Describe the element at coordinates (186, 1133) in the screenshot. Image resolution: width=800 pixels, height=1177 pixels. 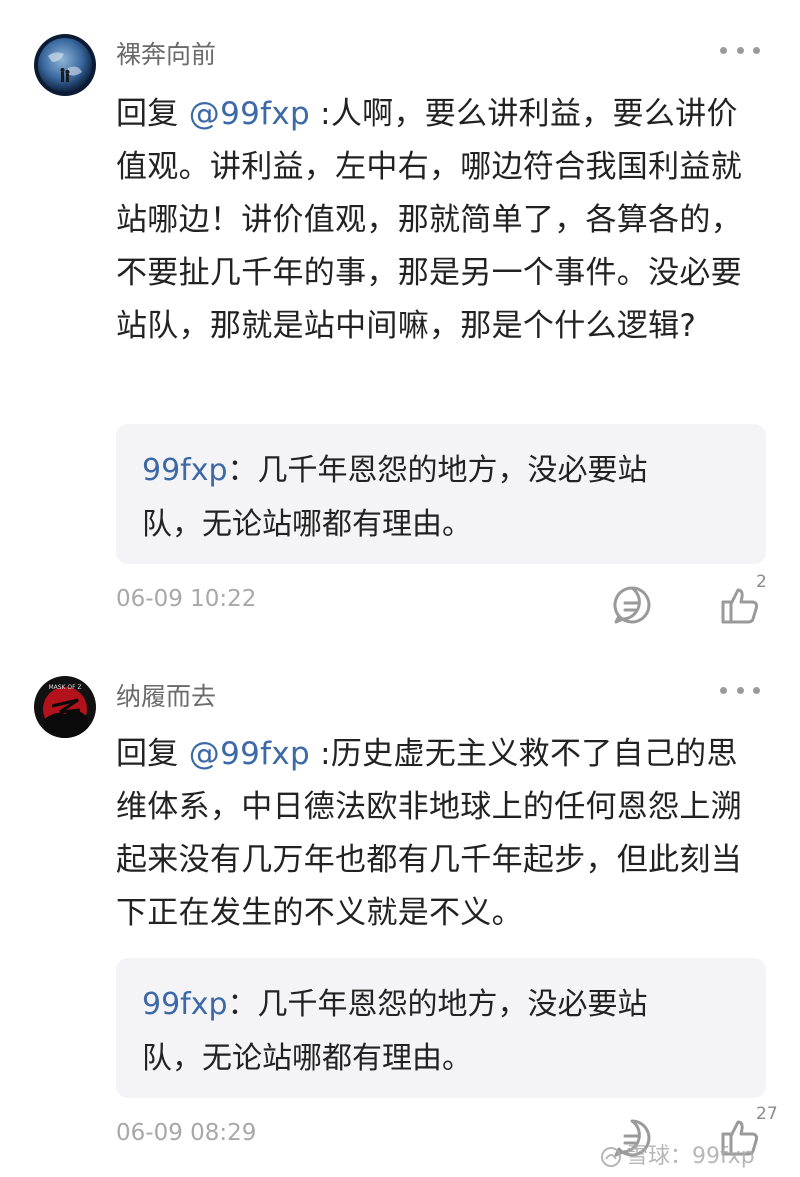
I see `timestamp: 06-09 08:29` at that location.